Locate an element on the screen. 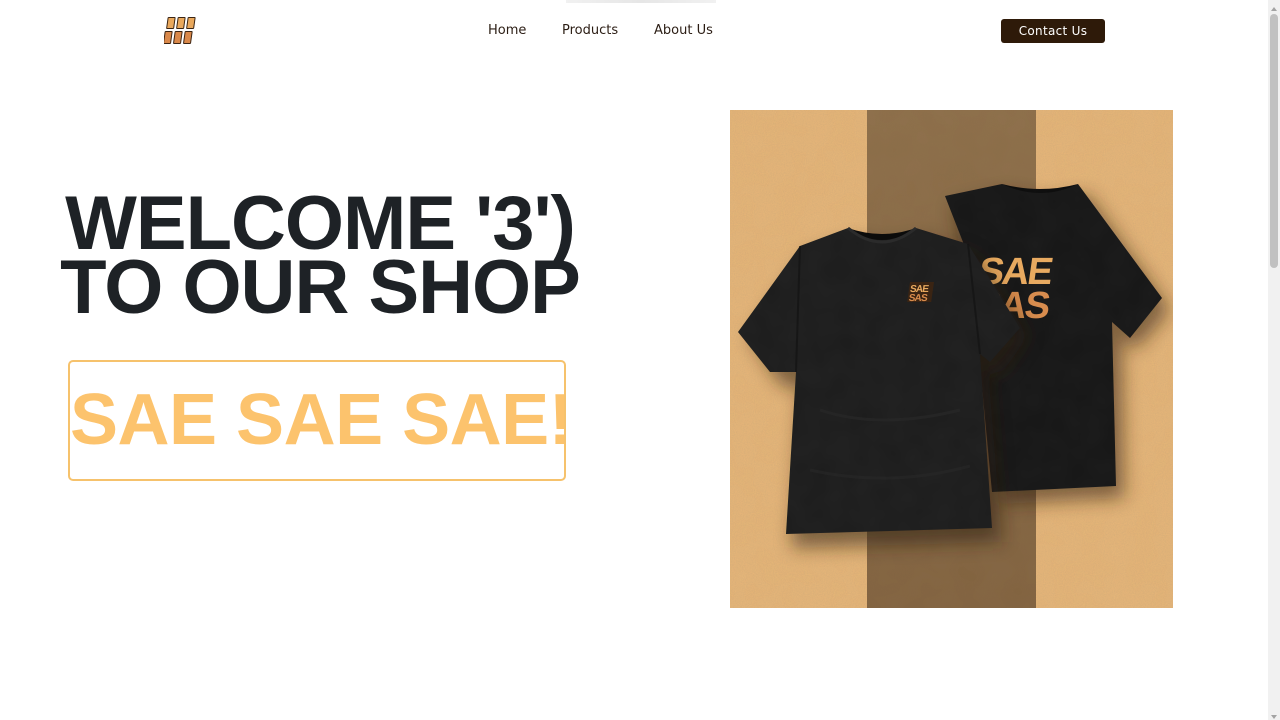  scroll-up-arrow-icon is located at coordinates (1274, 6).